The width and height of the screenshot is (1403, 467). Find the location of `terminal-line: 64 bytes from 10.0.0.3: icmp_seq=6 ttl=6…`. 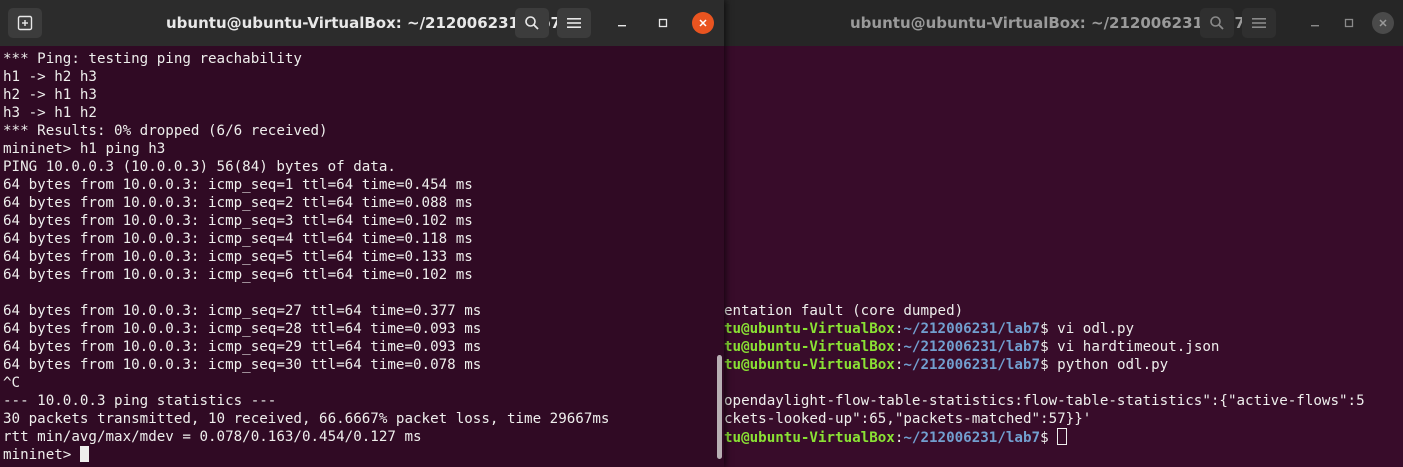

terminal-line: 64 bytes from 10.0.0.3: icmp_seq=6 ttl=6… is located at coordinates (238, 275).